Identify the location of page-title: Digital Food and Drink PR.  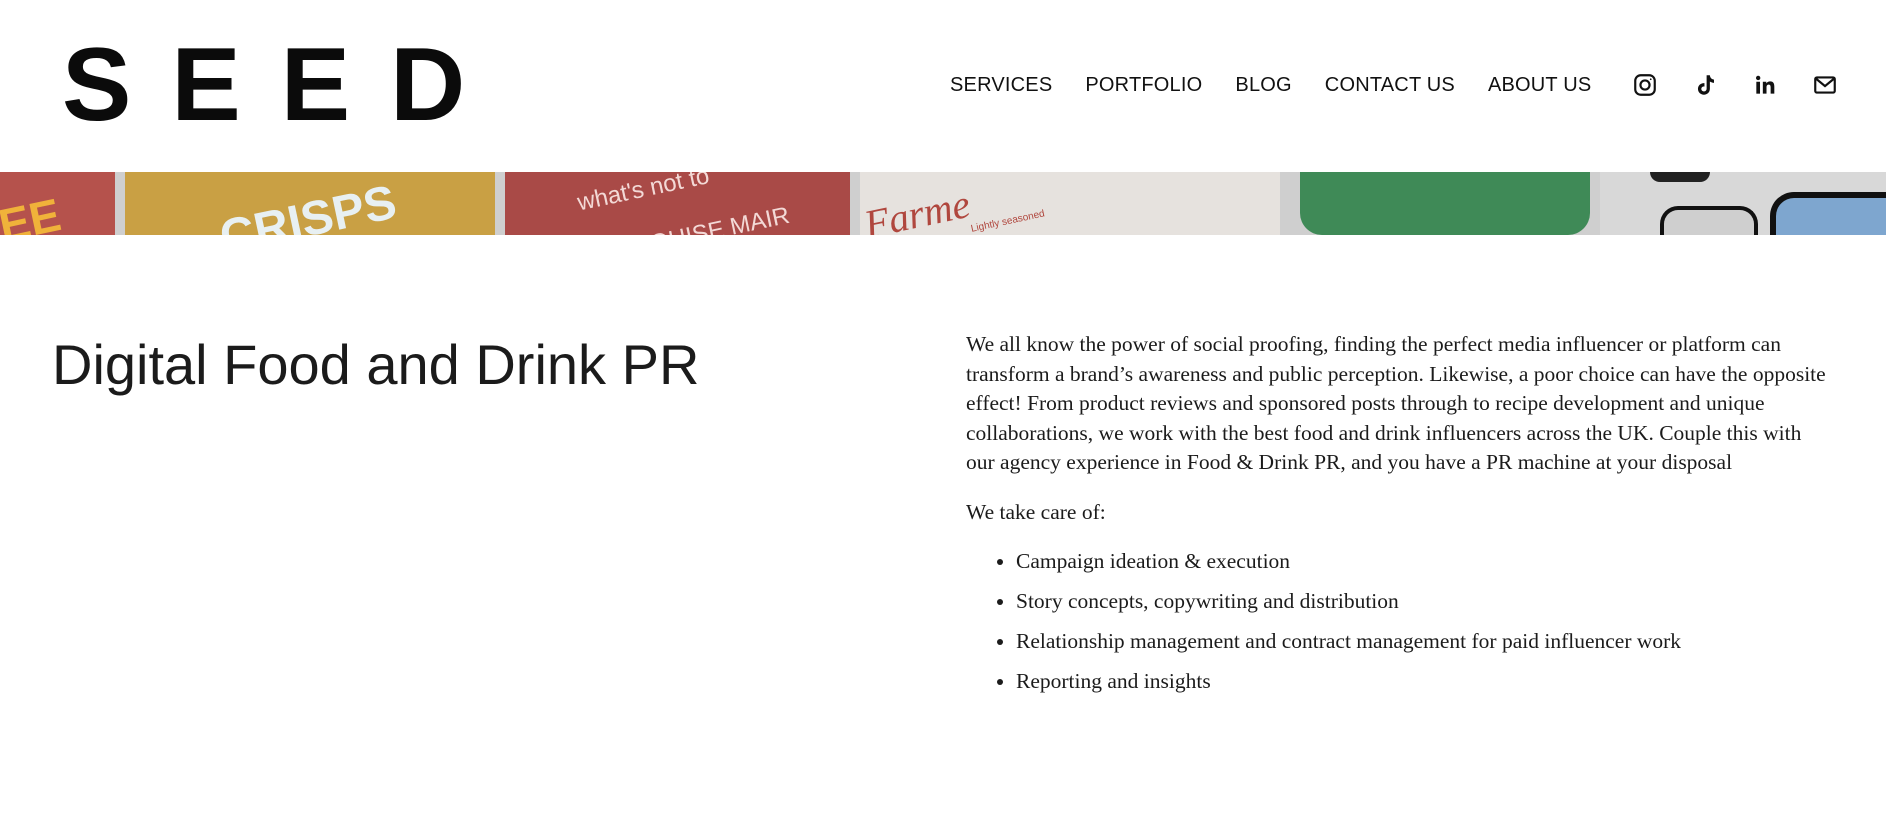
(376, 364).